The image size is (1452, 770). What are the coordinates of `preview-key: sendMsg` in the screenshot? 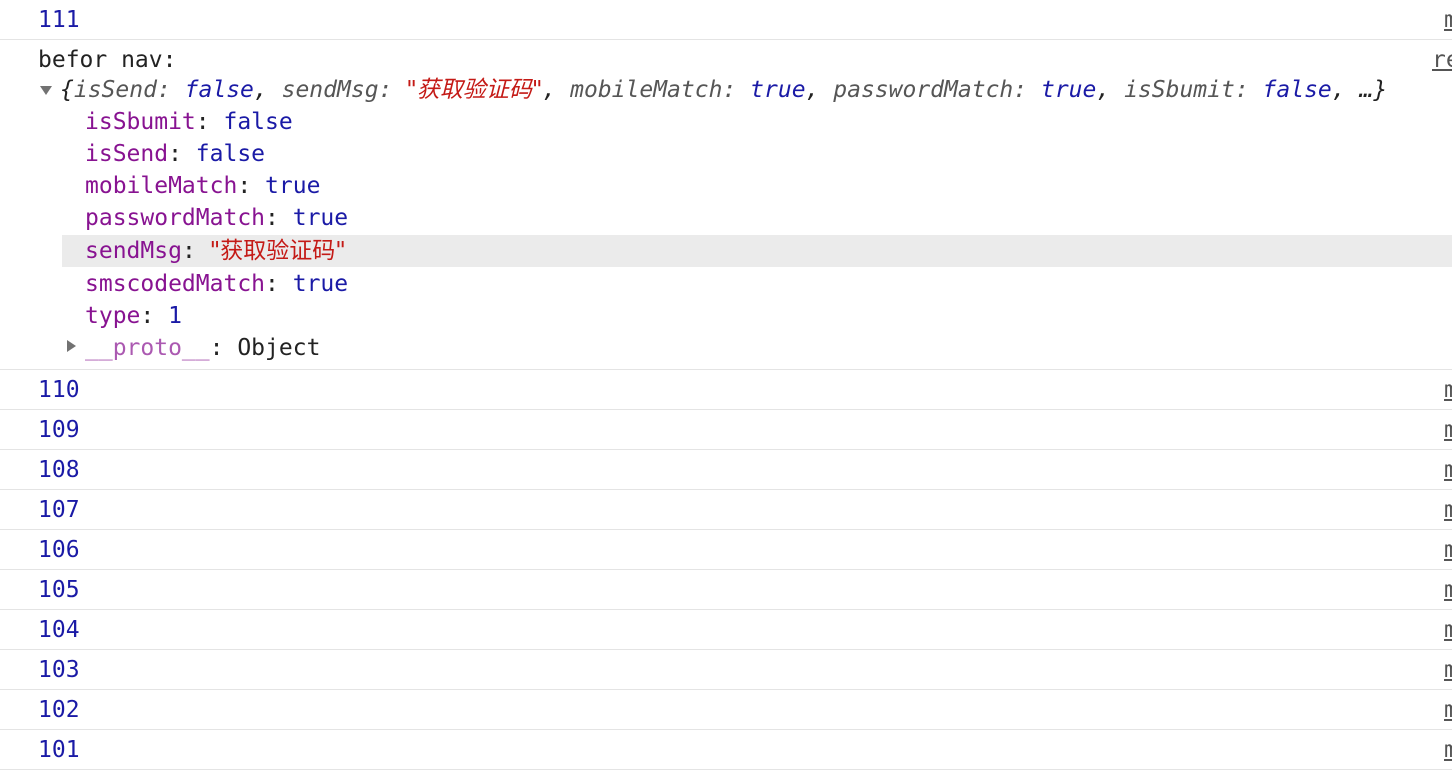 It's located at (330, 90).